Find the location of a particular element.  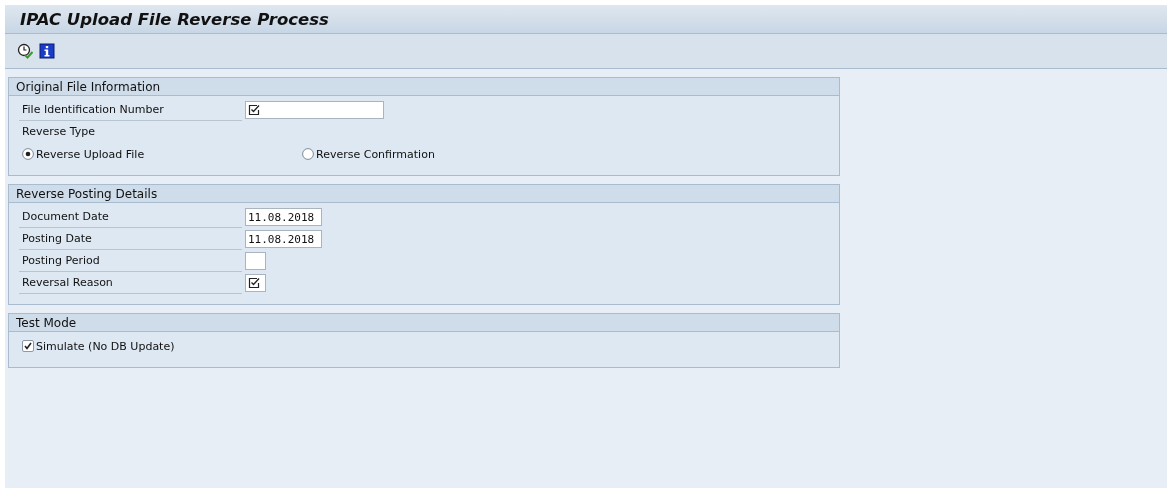

radio-option: Reverse Upload File is located at coordinates (162, 154).